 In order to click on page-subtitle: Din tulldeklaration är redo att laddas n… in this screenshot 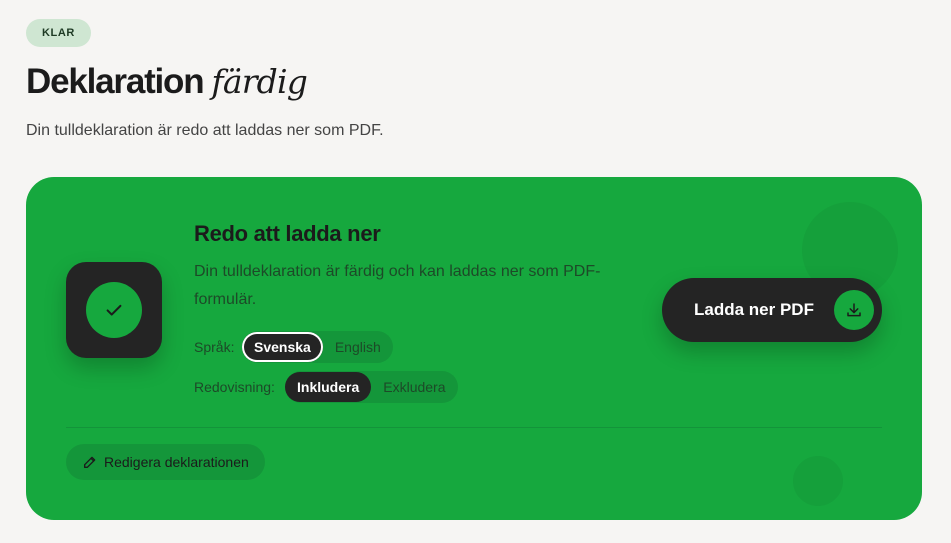, I will do `click(205, 130)`.